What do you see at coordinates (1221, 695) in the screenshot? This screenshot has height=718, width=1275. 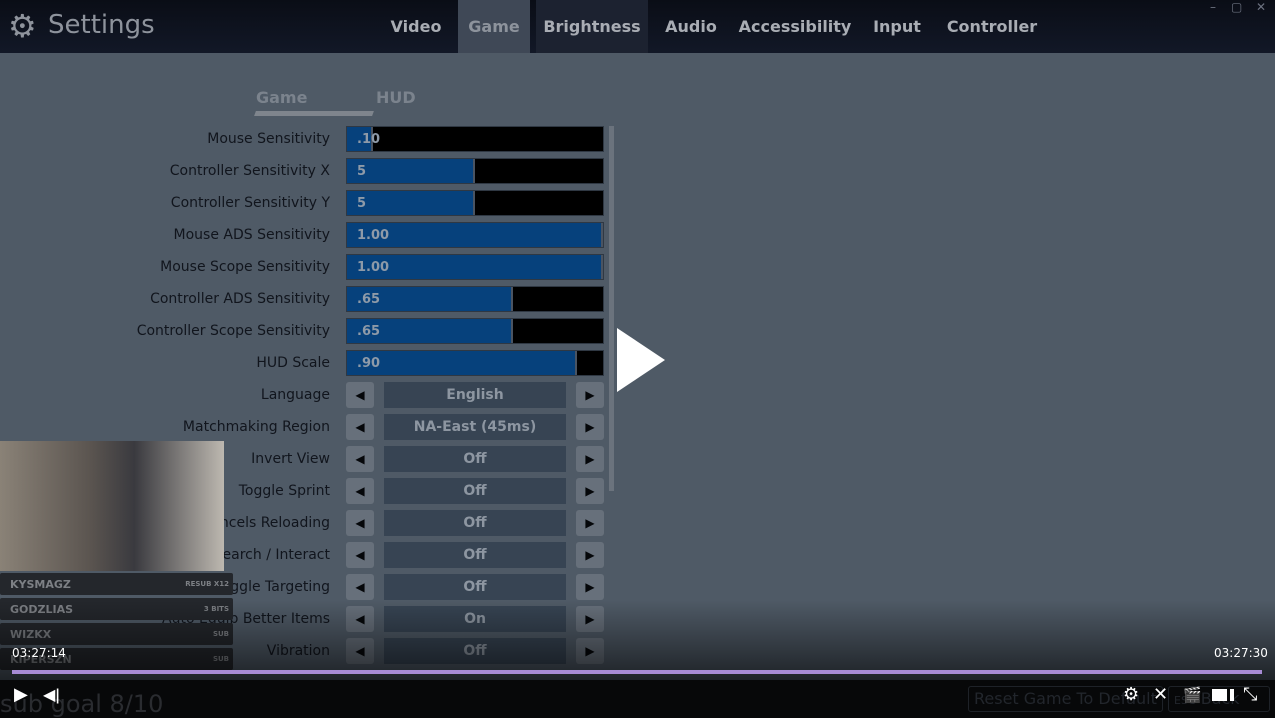 I see `theater-mode-icon` at bounding box center [1221, 695].